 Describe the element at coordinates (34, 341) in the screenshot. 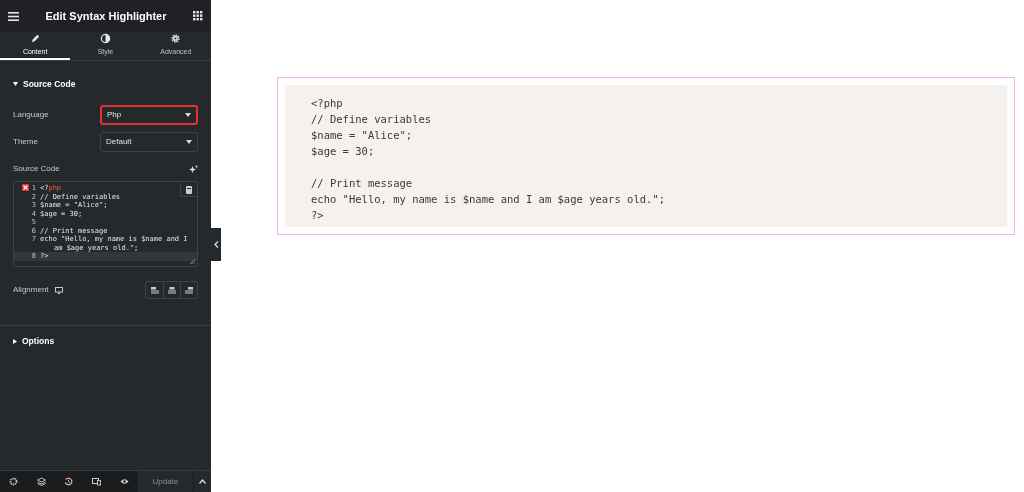

I see `section-toggle: Options` at that location.